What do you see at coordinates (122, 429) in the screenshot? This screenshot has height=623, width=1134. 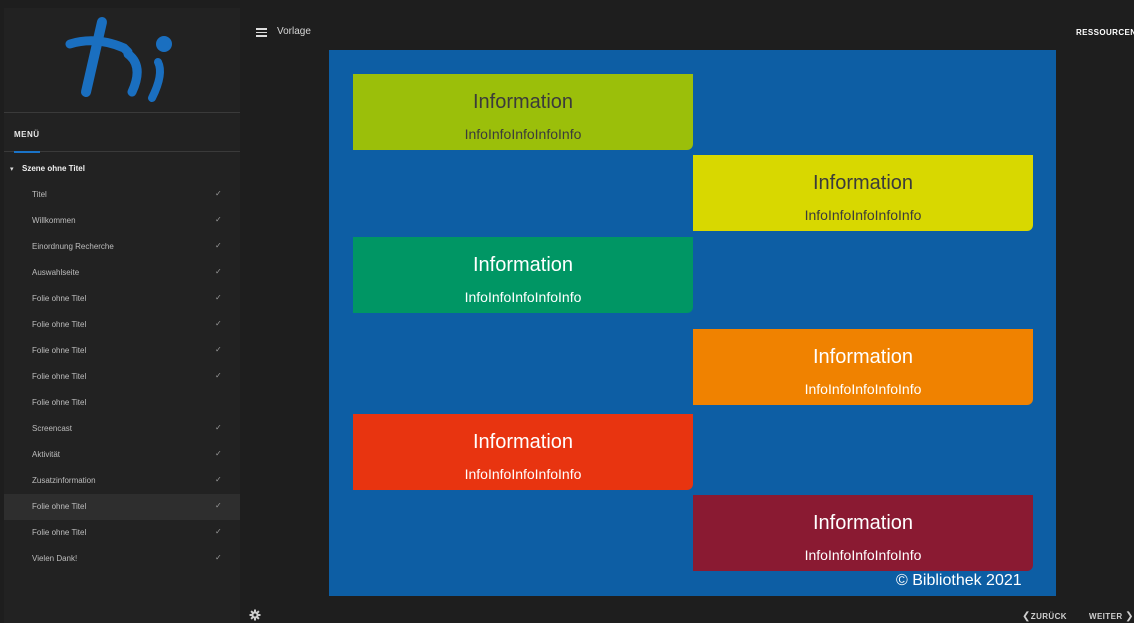 I see `sidebar-item: Screencast ✓` at bounding box center [122, 429].